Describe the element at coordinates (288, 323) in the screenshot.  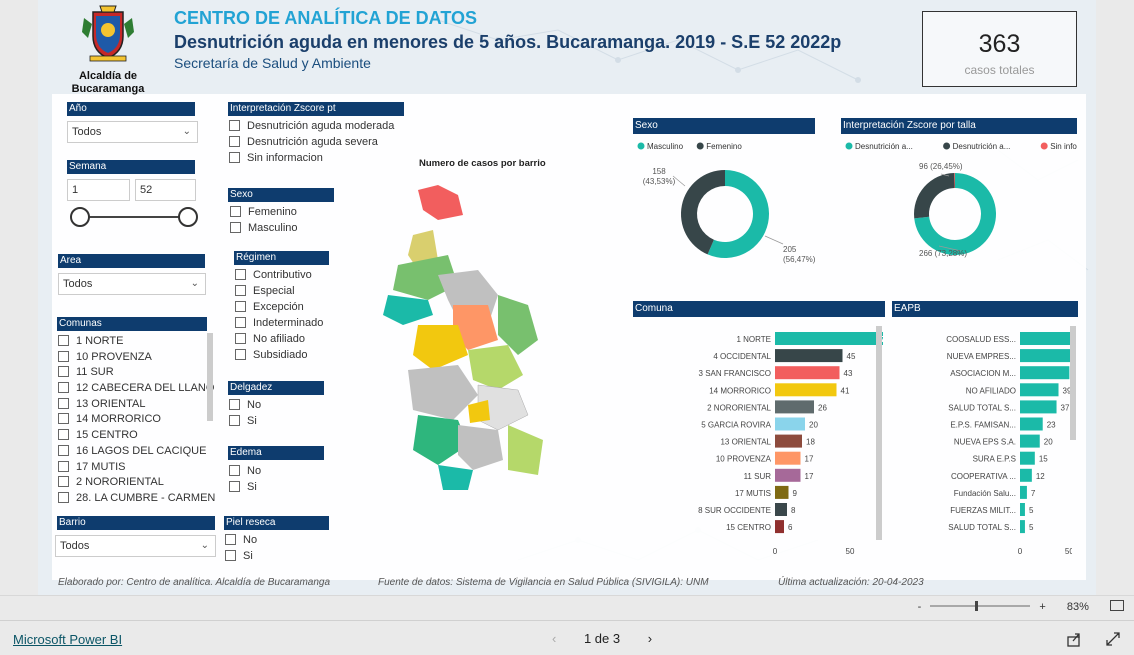
I see `checkbox-label: Indeterminado` at that location.